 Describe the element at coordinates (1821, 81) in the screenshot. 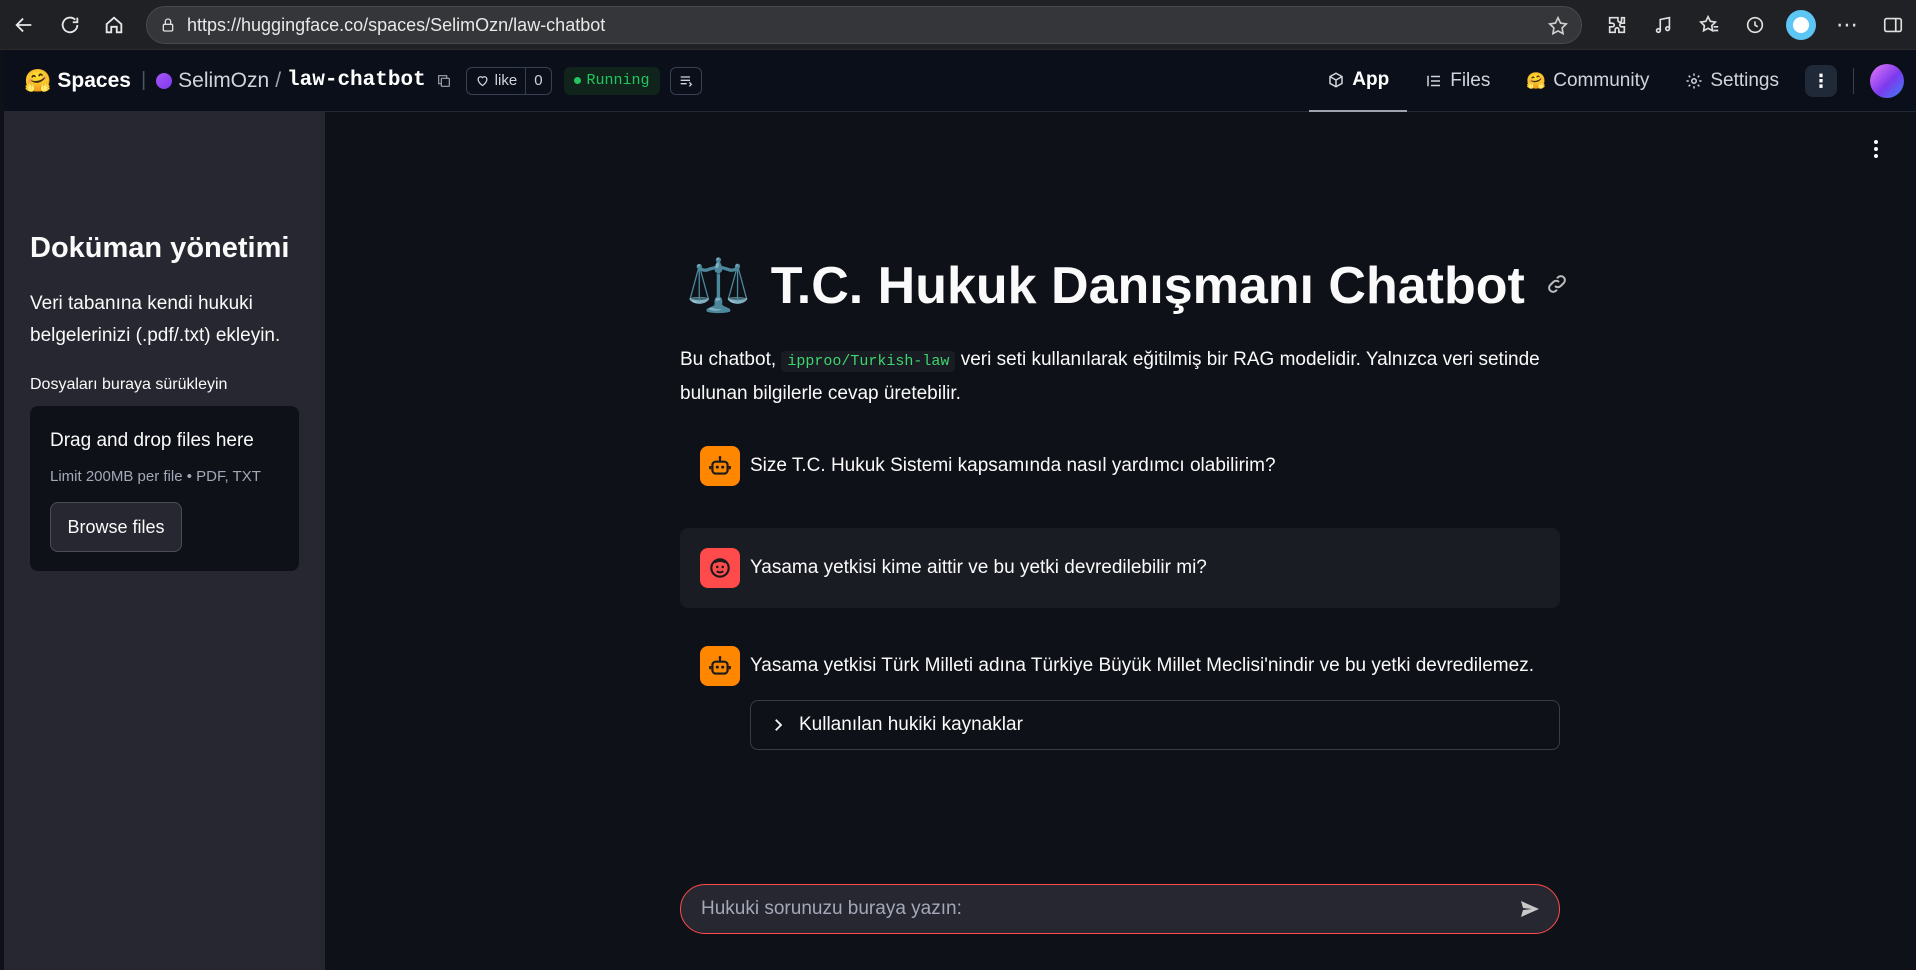

I see `more-options-button: ⋮` at that location.